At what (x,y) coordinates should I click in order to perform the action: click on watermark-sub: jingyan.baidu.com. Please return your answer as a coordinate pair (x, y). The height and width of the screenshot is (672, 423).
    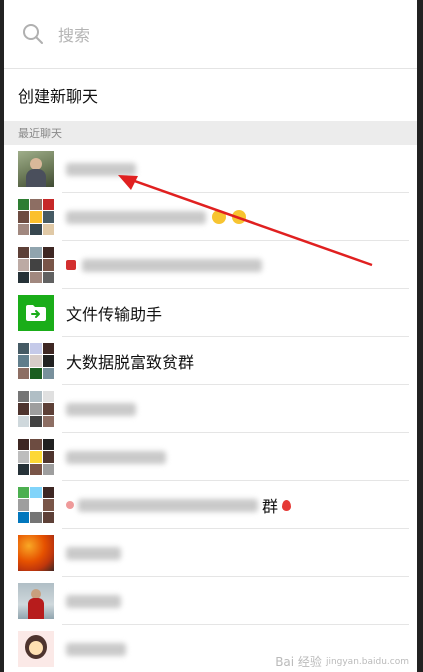
    Looking at the image, I should click on (367, 661).